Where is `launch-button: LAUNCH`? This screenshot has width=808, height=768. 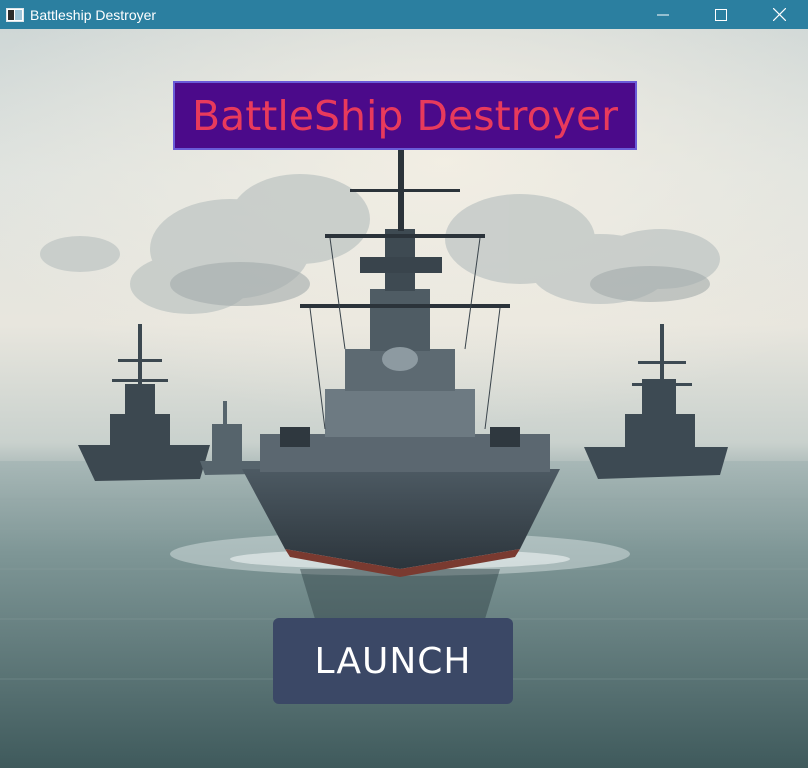
launch-button: LAUNCH is located at coordinates (393, 661).